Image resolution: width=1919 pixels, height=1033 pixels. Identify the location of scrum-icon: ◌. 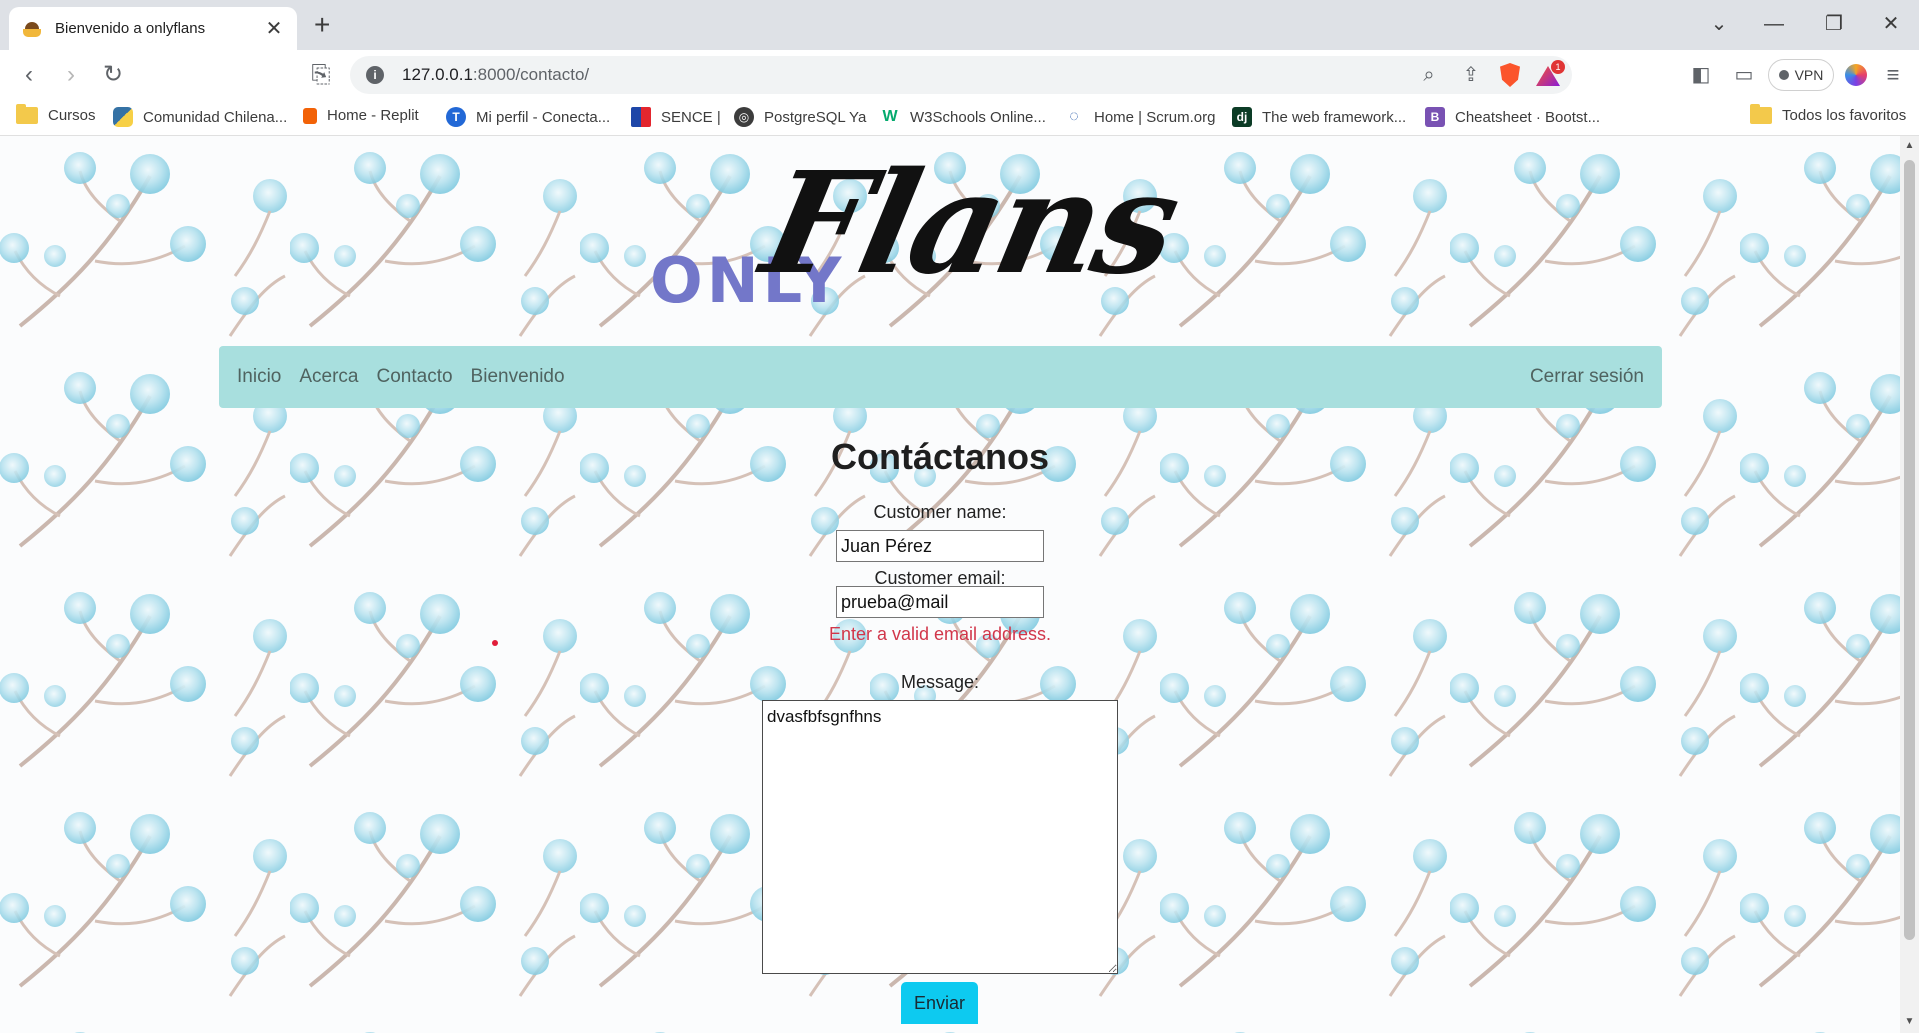
(1074, 116).